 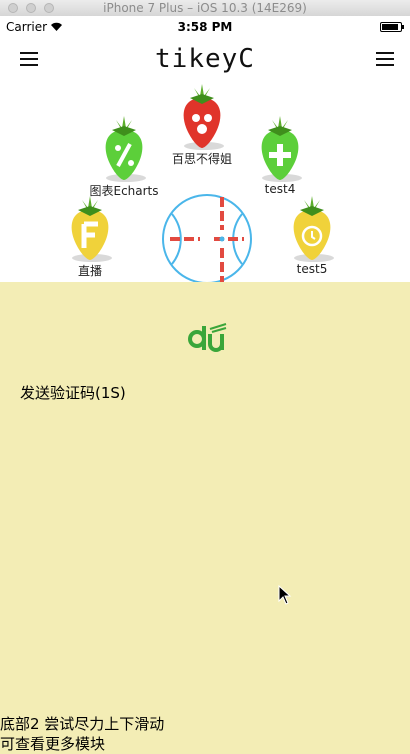 What do you see at coordinates (385, 59) in the screenshot?
I see `right-menu-hamburger-icon` at bounding box center [385, 59].